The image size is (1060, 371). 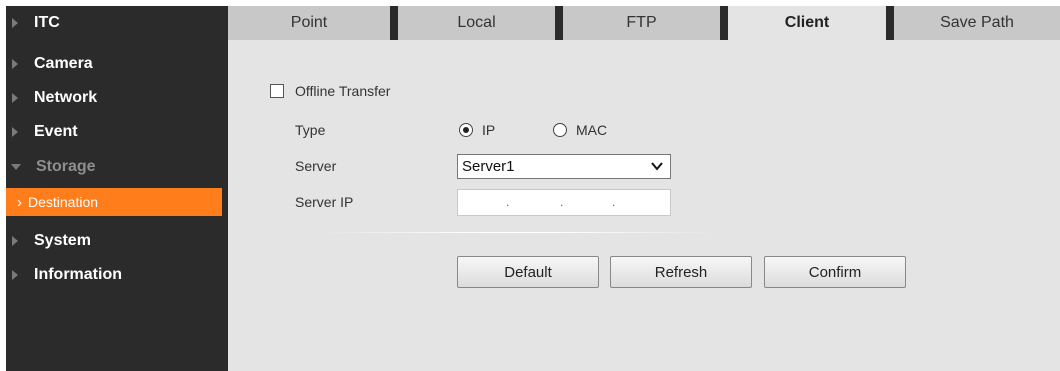 What do you see at coordinates (63, 63) in the screenshot?
I see `sidebar-item-label: Camera` at bounding box center [63, 63].